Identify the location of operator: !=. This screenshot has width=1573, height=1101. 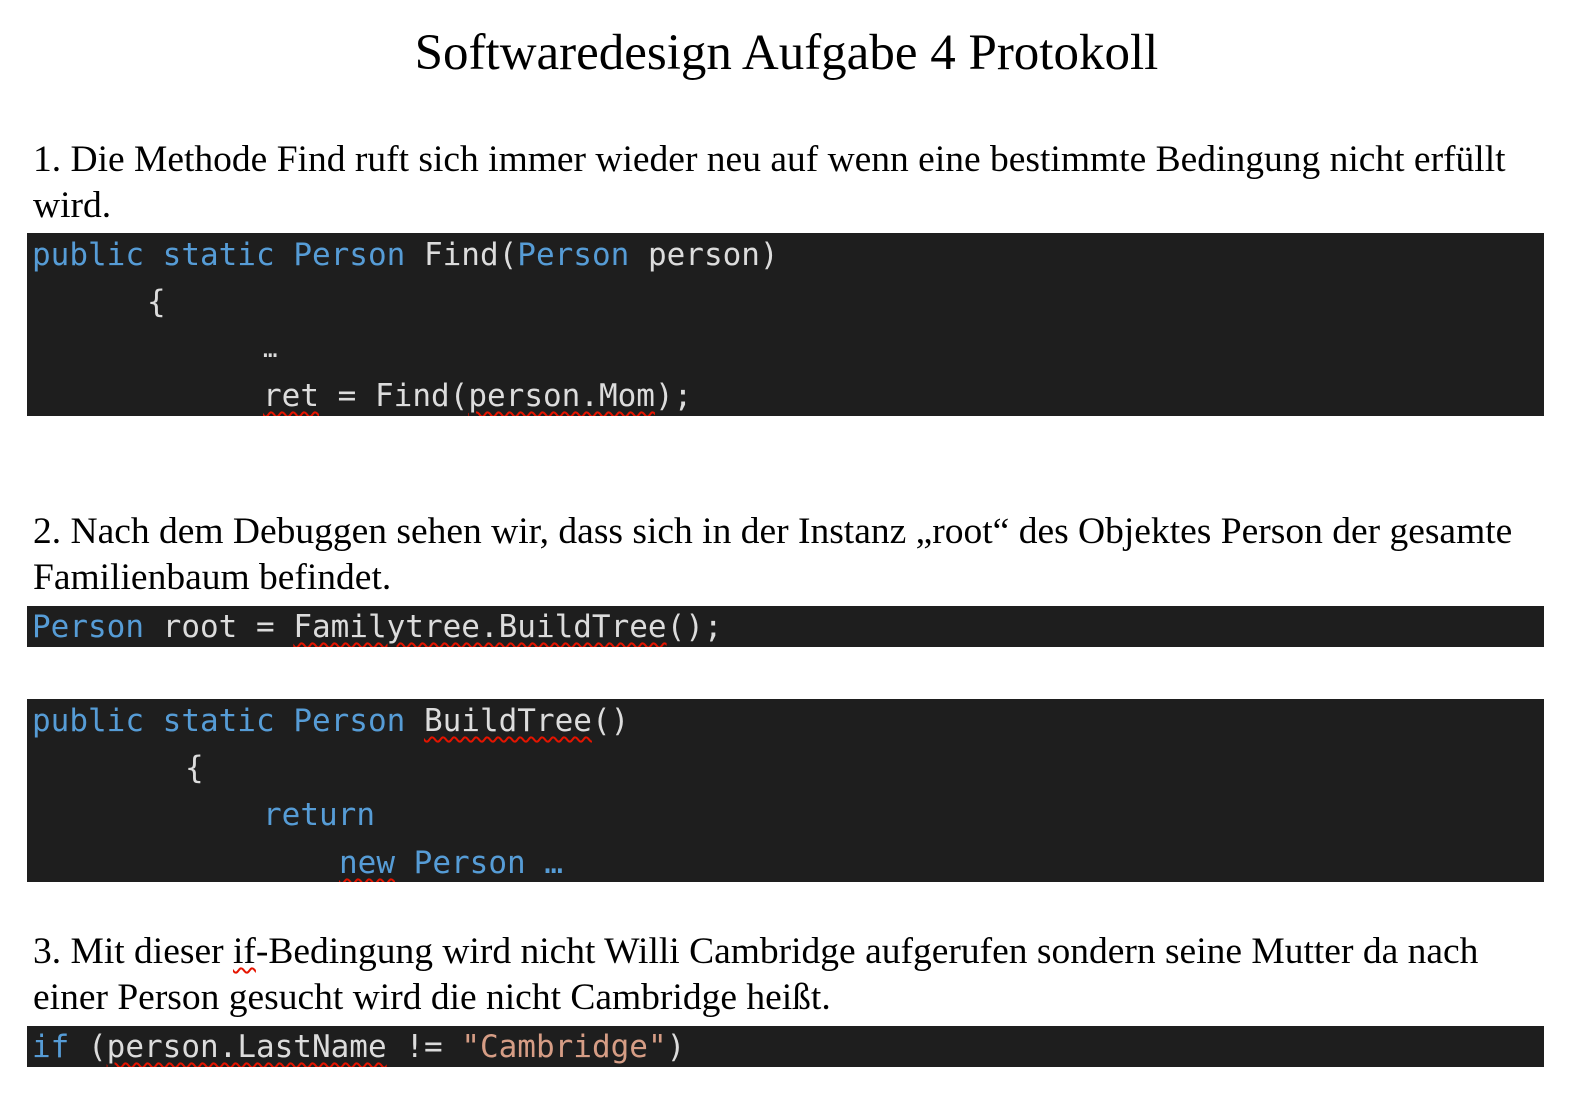
(424, 1047).